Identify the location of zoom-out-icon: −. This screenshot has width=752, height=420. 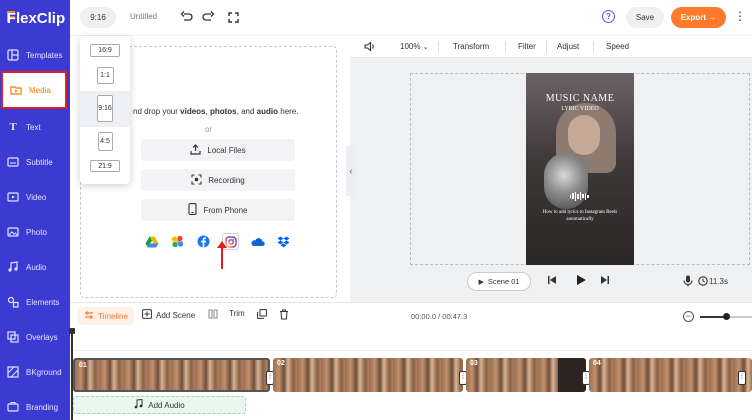
(688, 316).